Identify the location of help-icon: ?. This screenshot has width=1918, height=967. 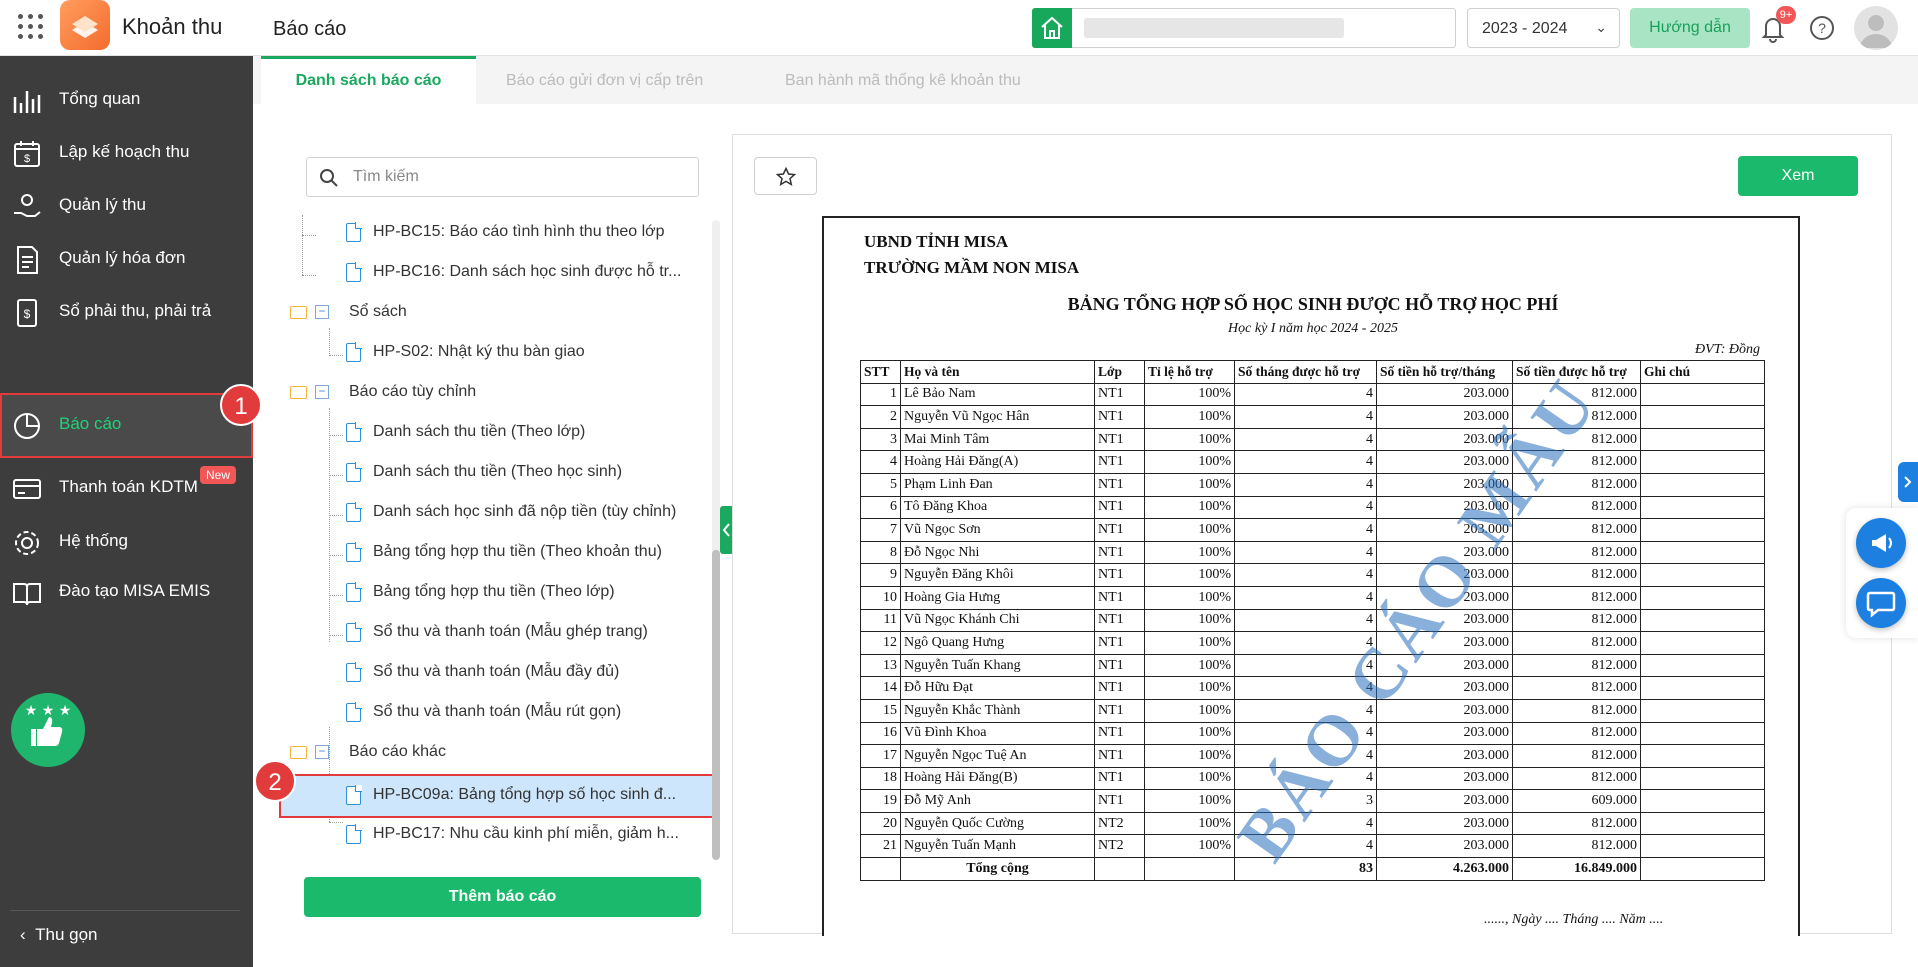
(1822, 28).